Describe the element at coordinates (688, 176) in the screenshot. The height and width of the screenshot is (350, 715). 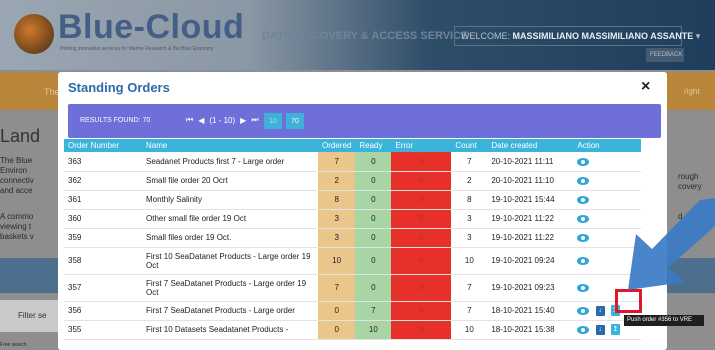
I see `side-text-line: rough` at that location.